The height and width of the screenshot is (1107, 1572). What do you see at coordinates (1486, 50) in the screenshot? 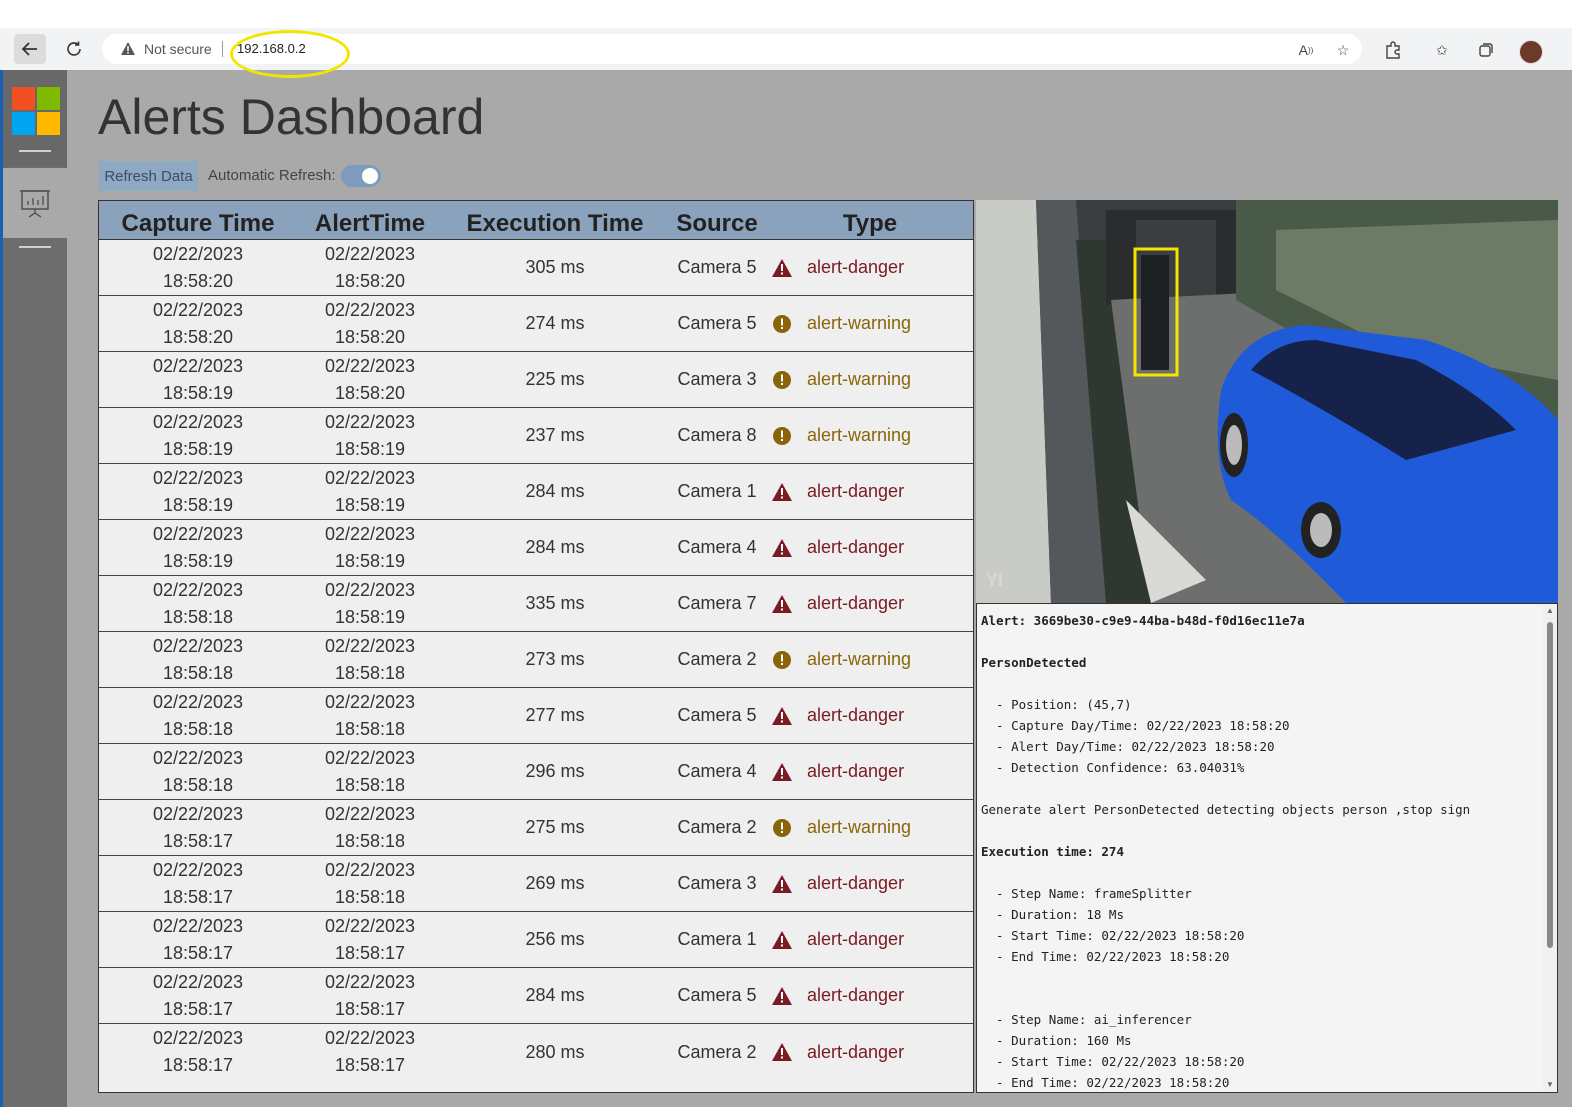
I see `collections-icon` at bounding box center [1486, 50].